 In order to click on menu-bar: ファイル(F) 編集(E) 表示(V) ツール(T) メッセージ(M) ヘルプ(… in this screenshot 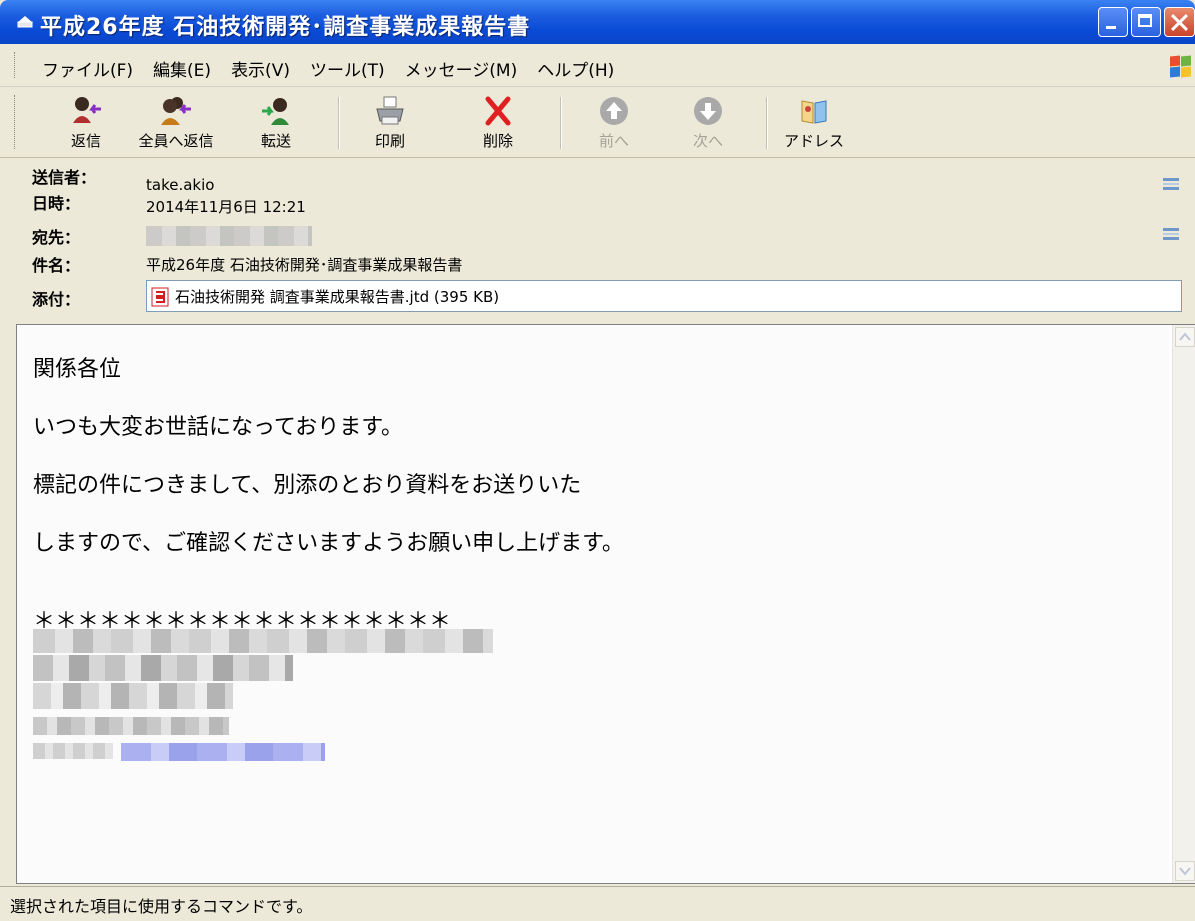, I will do `click(597, 65)`.